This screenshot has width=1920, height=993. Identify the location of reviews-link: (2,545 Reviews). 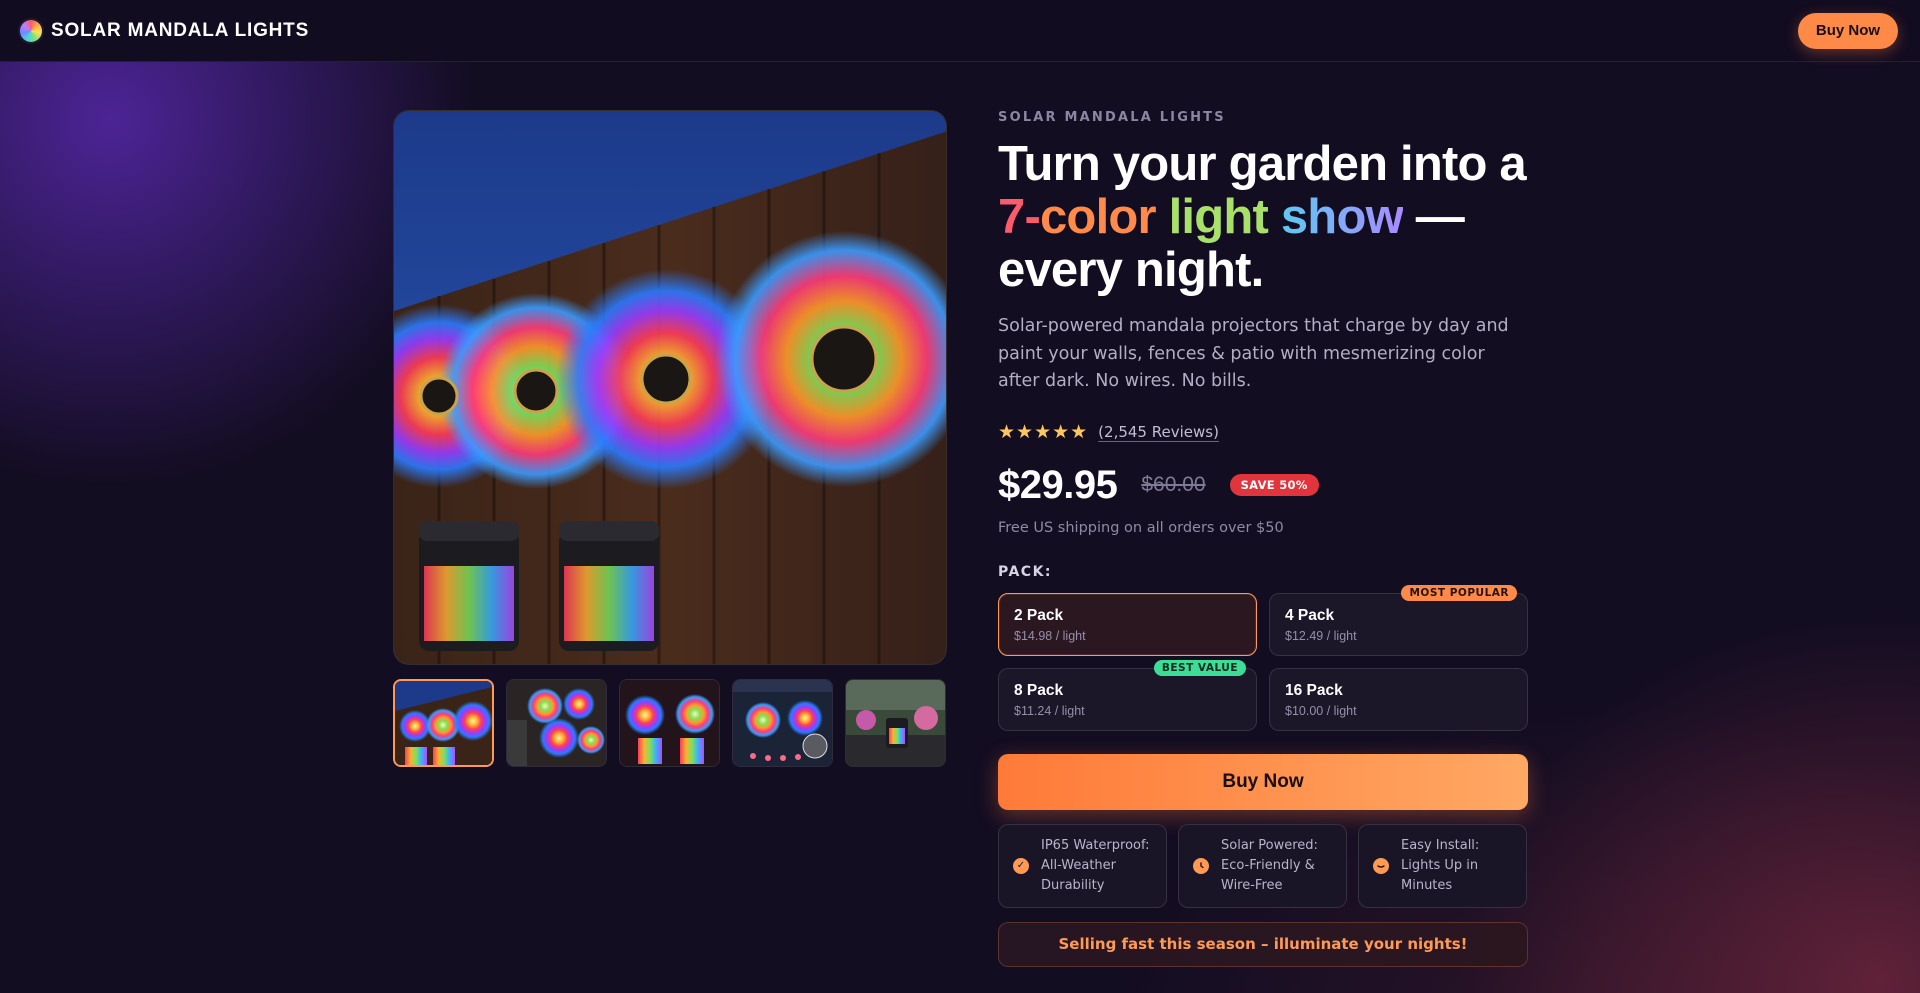
(1158, 432).